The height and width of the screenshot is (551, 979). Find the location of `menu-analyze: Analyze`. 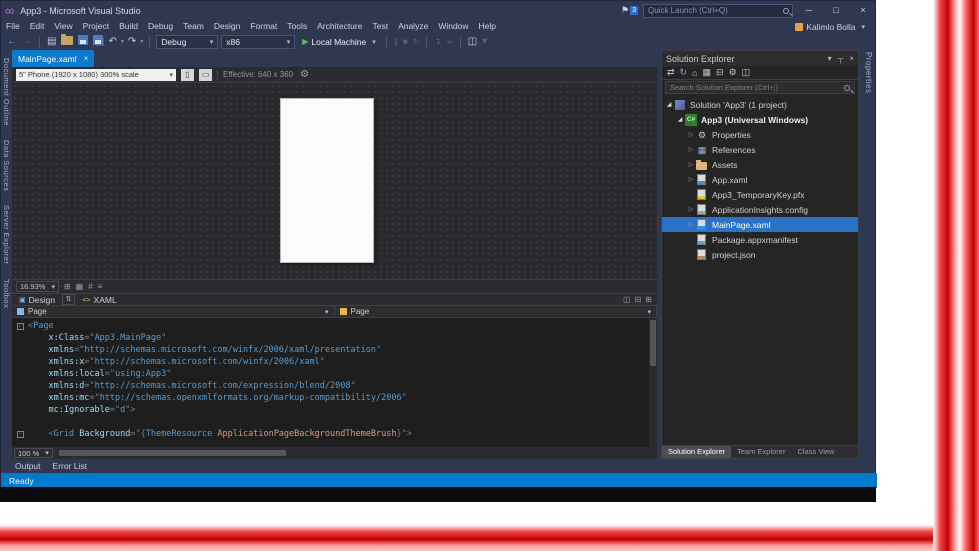

menu-analyze: Analyze is located at coordinates (413, 26).